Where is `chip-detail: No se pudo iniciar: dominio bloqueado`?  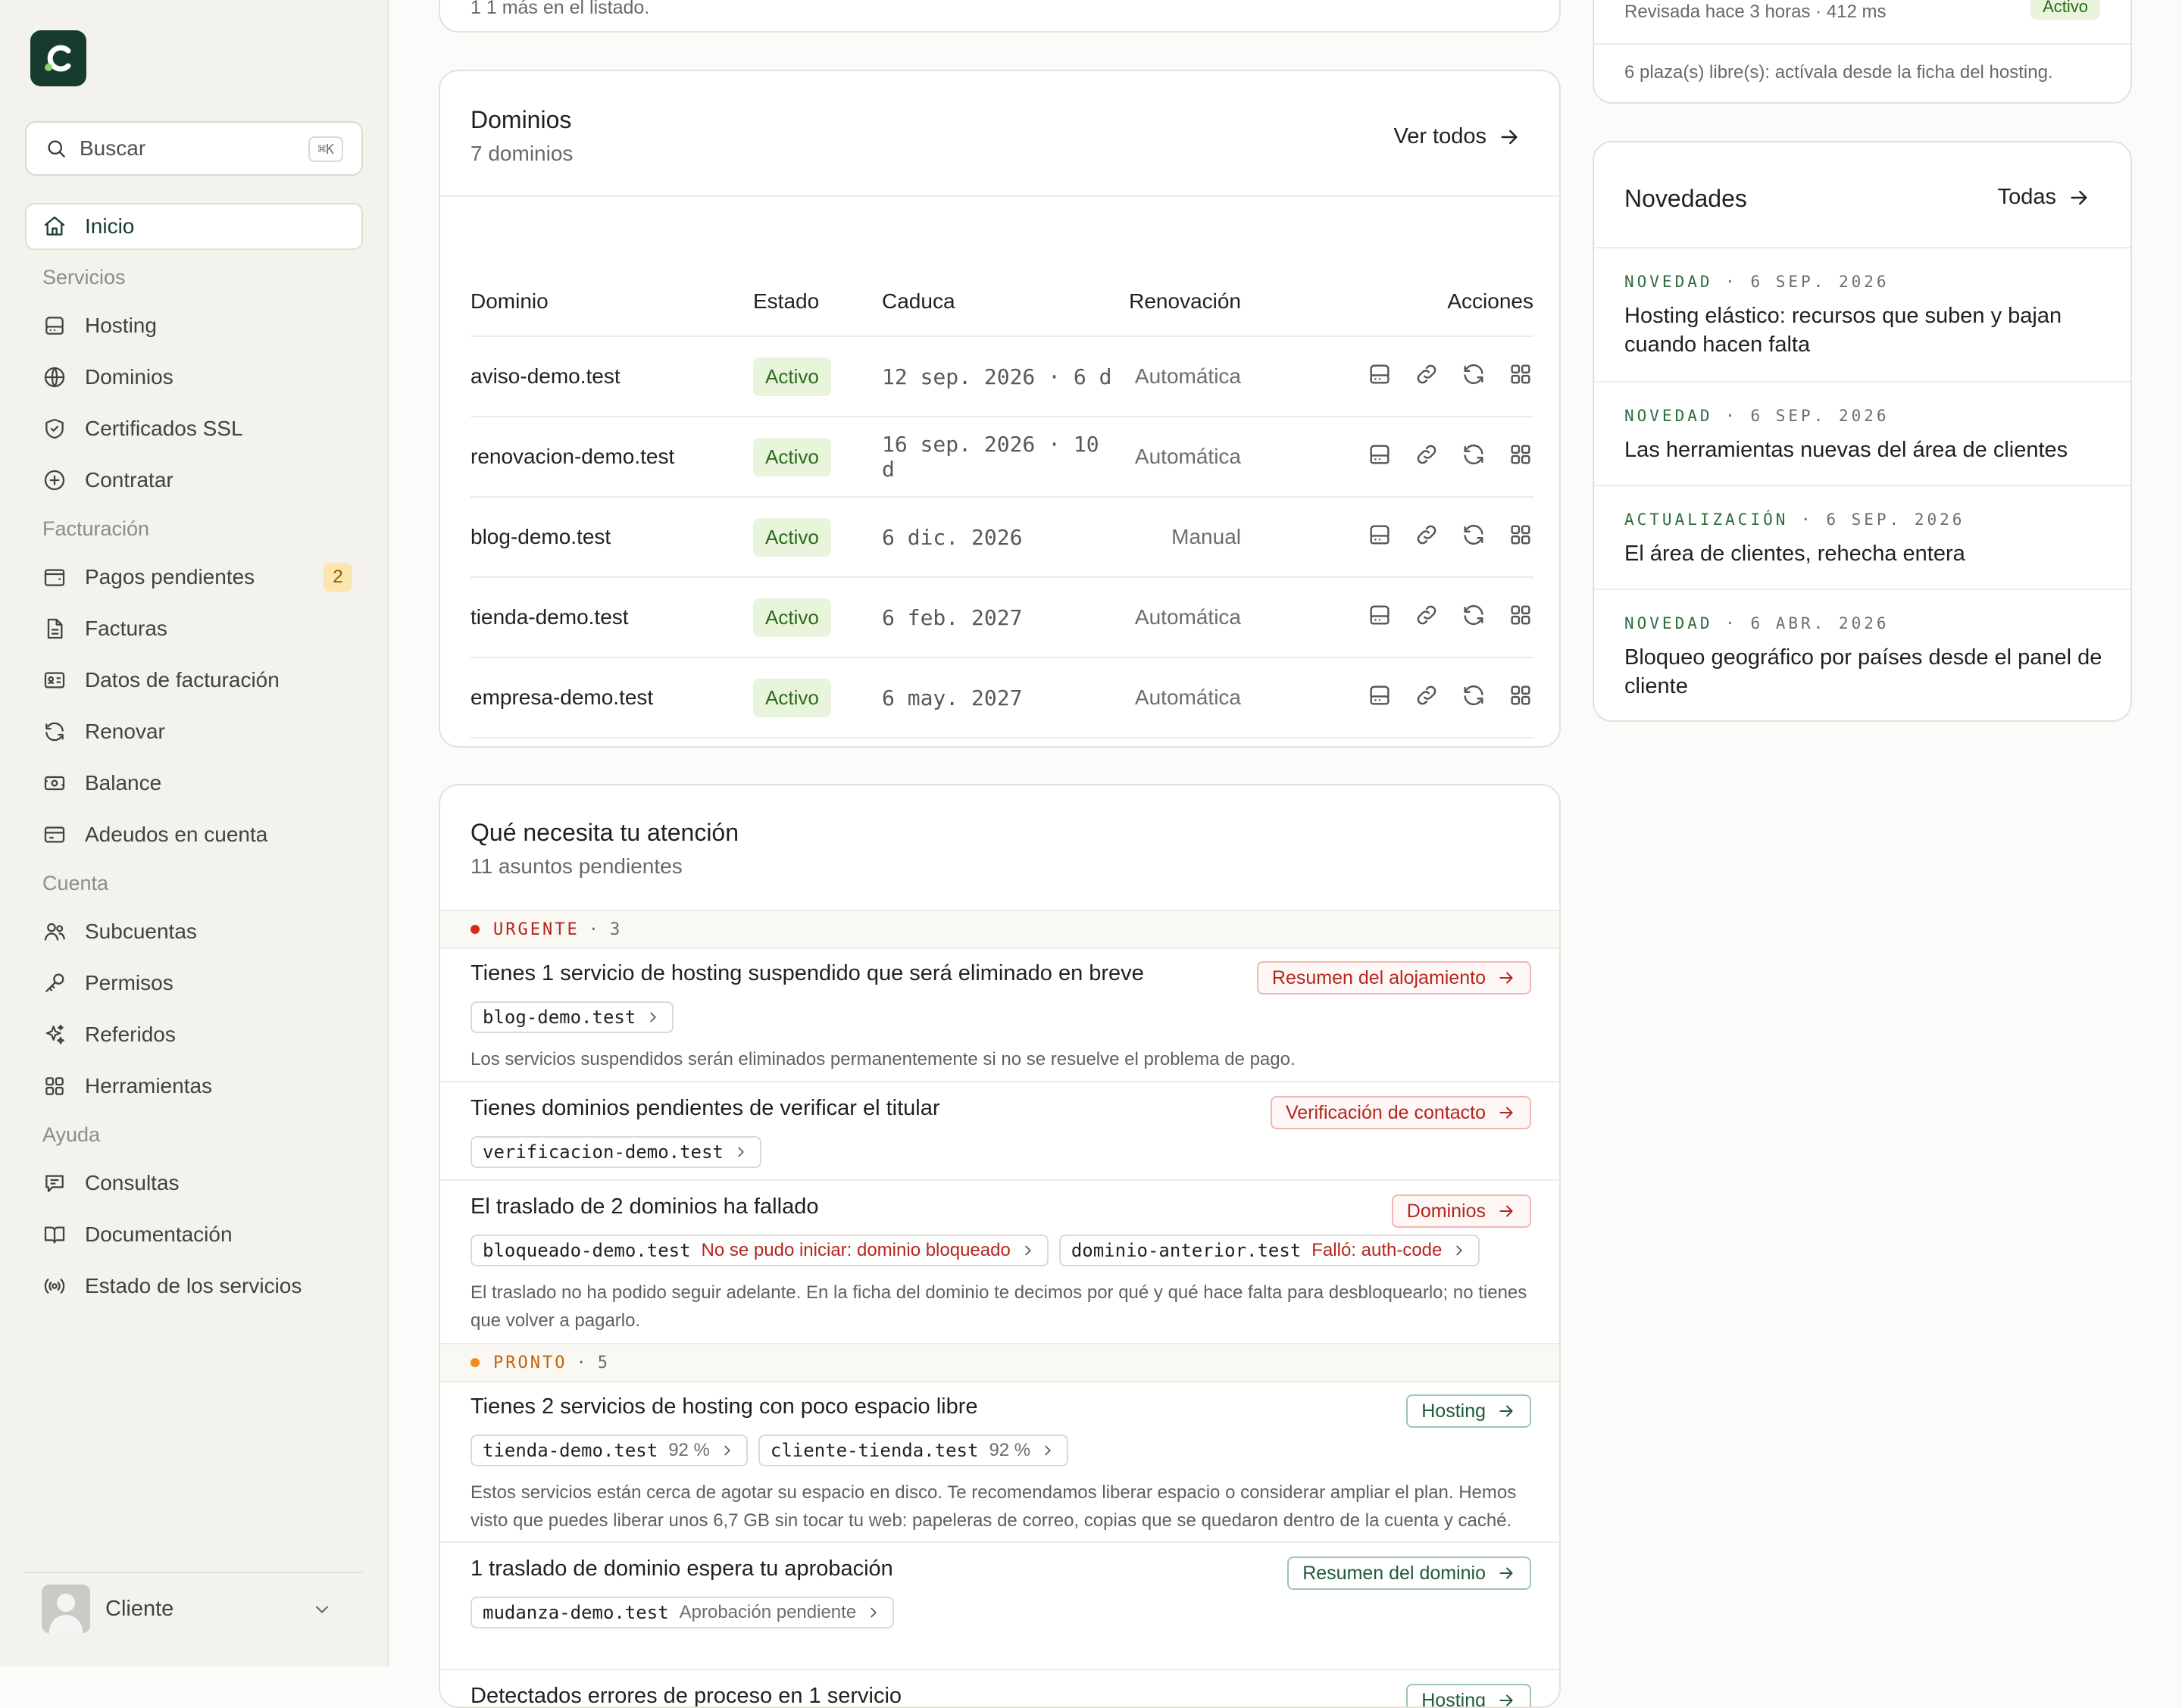 chip-detail: No se pudo iniciar: dominio bloqueado is located at coordinates (856, 1250).